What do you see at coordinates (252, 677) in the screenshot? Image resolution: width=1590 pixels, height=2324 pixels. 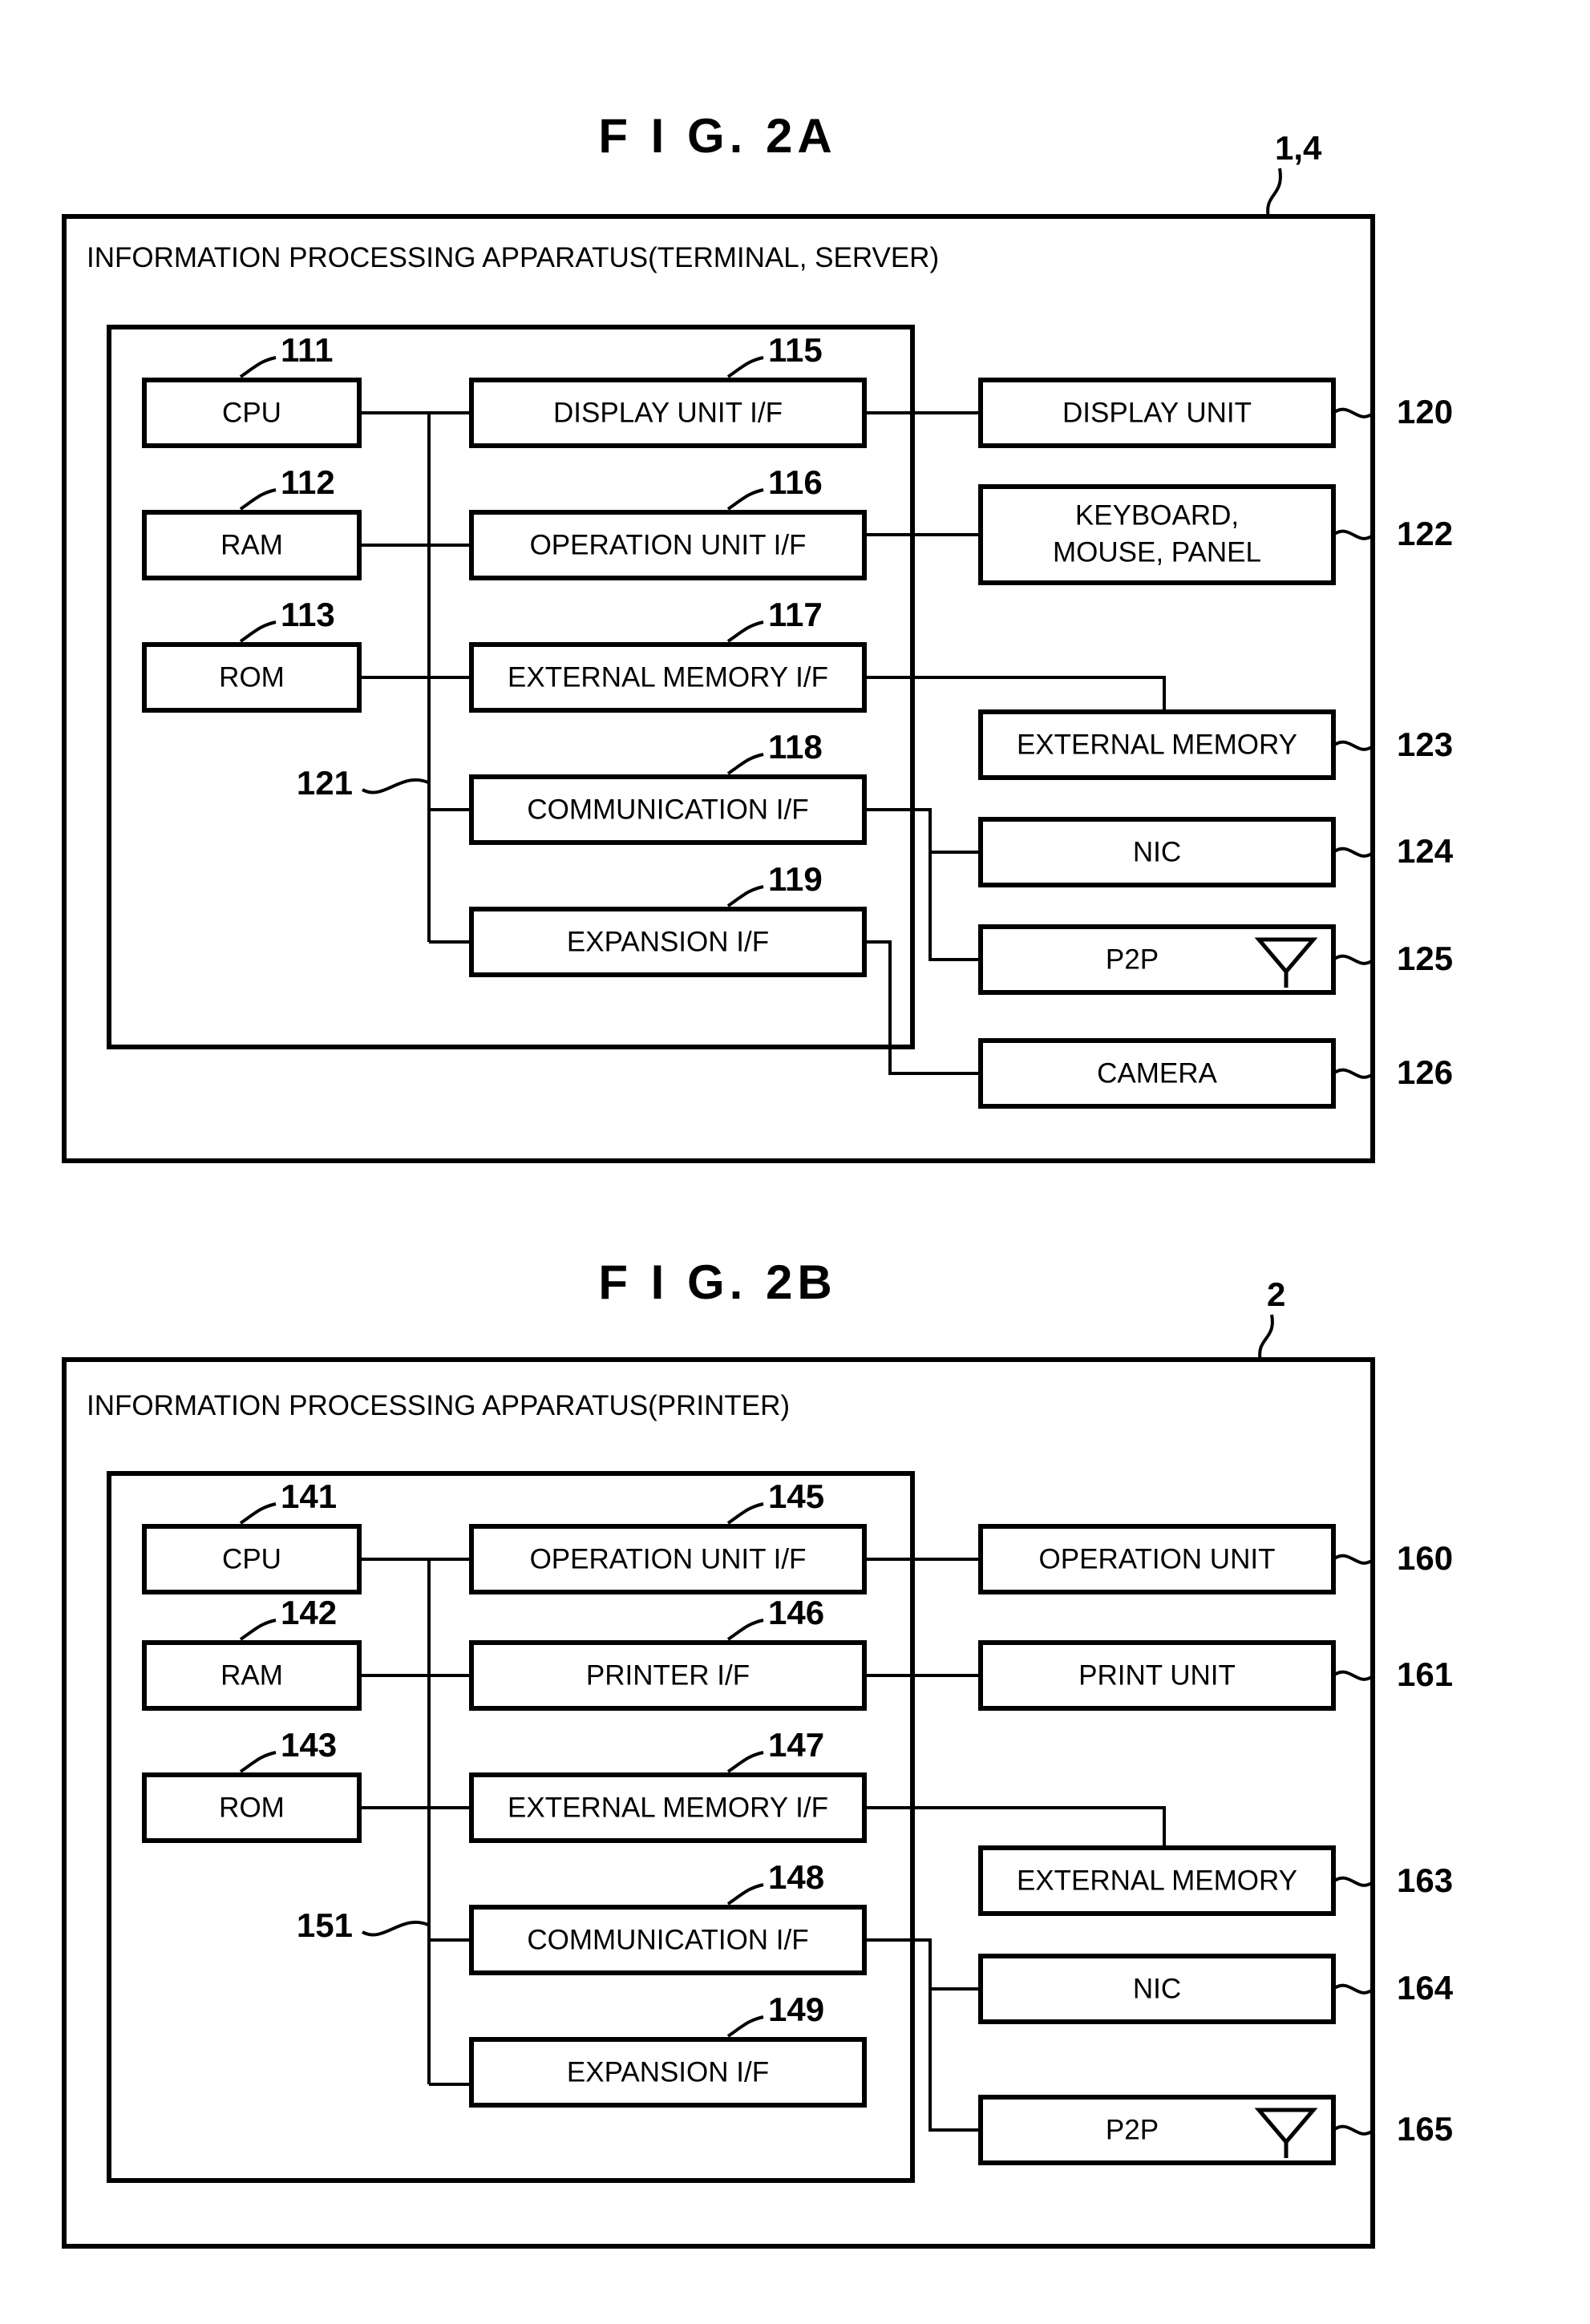 I see `block-label-rom-2a: ROM` at bounding box center [252, 677].